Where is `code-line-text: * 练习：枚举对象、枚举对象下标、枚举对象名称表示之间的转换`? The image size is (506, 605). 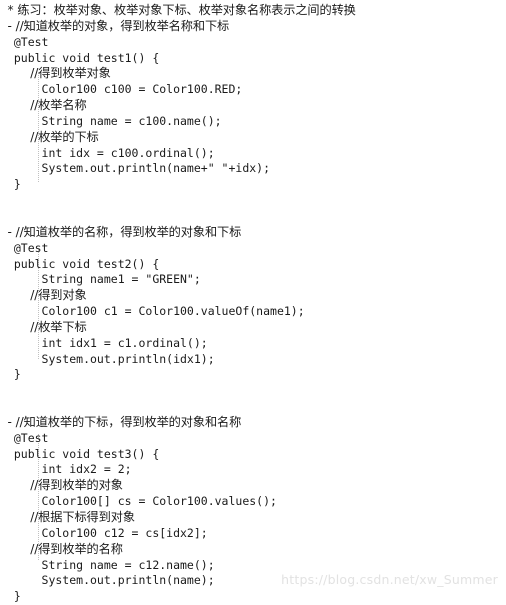 code-line-text: * 练习：枚举对象、枚举对象下标、枚举对象名称表示之间的转换 is located at coordinates (178, 10).